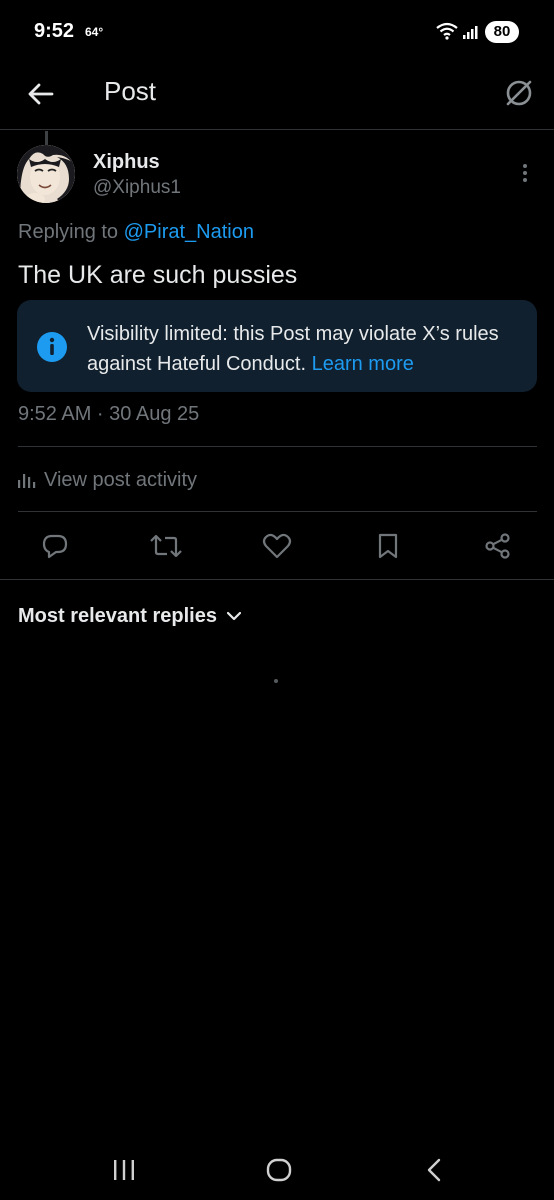  What do you see at coordinates (117, 615) in the screenshot?
I see `sort-label: Most relevant replies` at bounding box center [117, 615].